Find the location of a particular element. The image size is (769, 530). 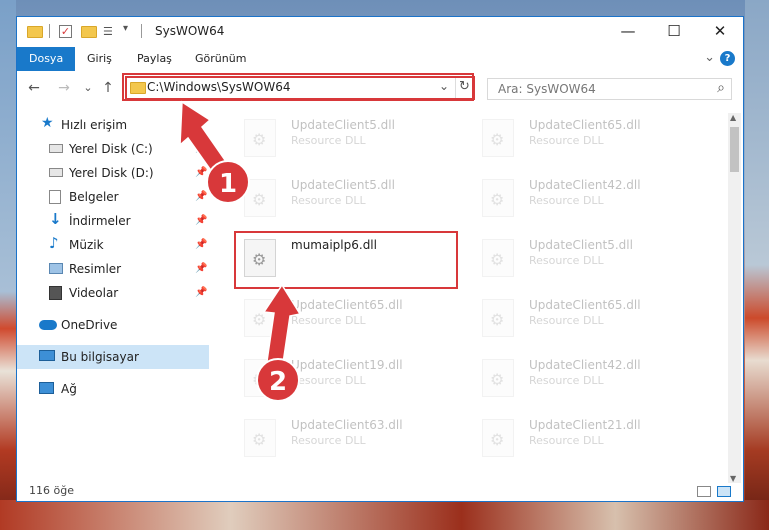

annotation-arrows is located at coordinates (240, 235).